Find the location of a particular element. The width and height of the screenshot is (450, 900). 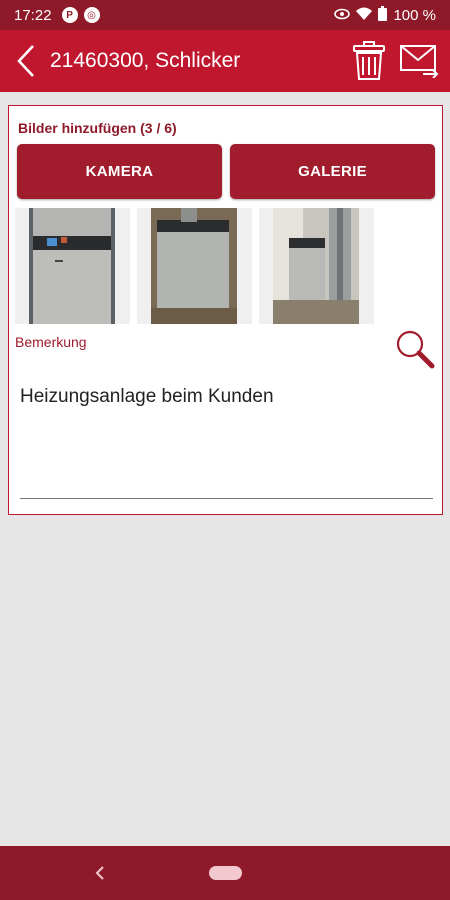

remark-label: Bemerkung is located at coordinates (51, 342).